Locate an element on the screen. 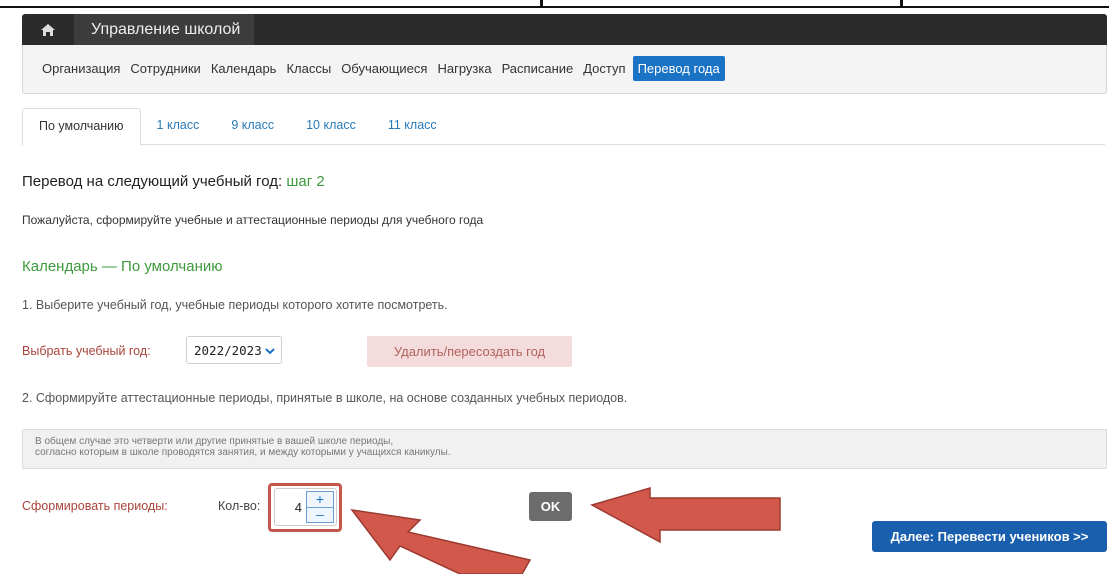 The width and height of the screenshot is (1109, 574). arrow-to-stepper is located at coordinates (441, 541).